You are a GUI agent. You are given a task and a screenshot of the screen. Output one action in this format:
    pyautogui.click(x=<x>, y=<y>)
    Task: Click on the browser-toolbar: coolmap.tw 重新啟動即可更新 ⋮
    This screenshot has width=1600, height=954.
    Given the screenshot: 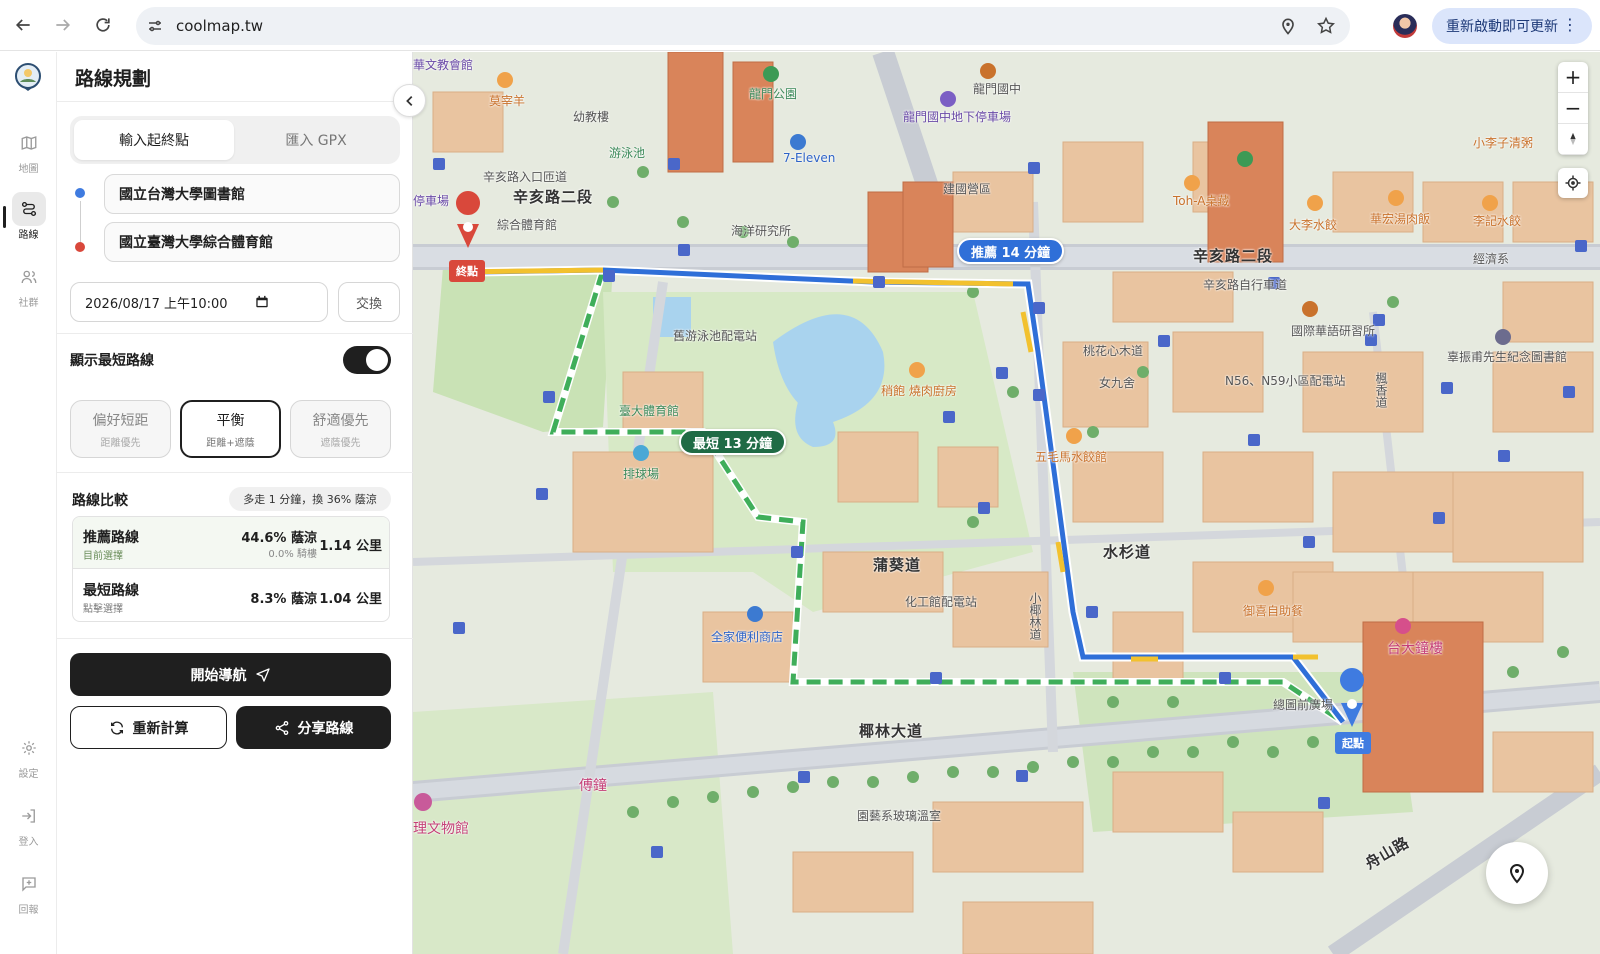 What is the action you would take?
    pyautogui.click(x=800, y=25)
    